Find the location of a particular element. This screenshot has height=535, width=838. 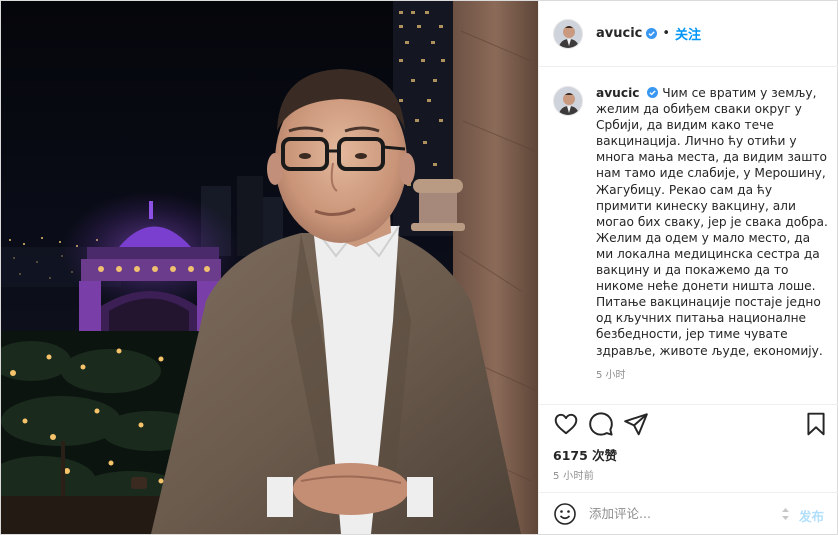

post-comment-button: 发布 is located at coordinates (811, 515).